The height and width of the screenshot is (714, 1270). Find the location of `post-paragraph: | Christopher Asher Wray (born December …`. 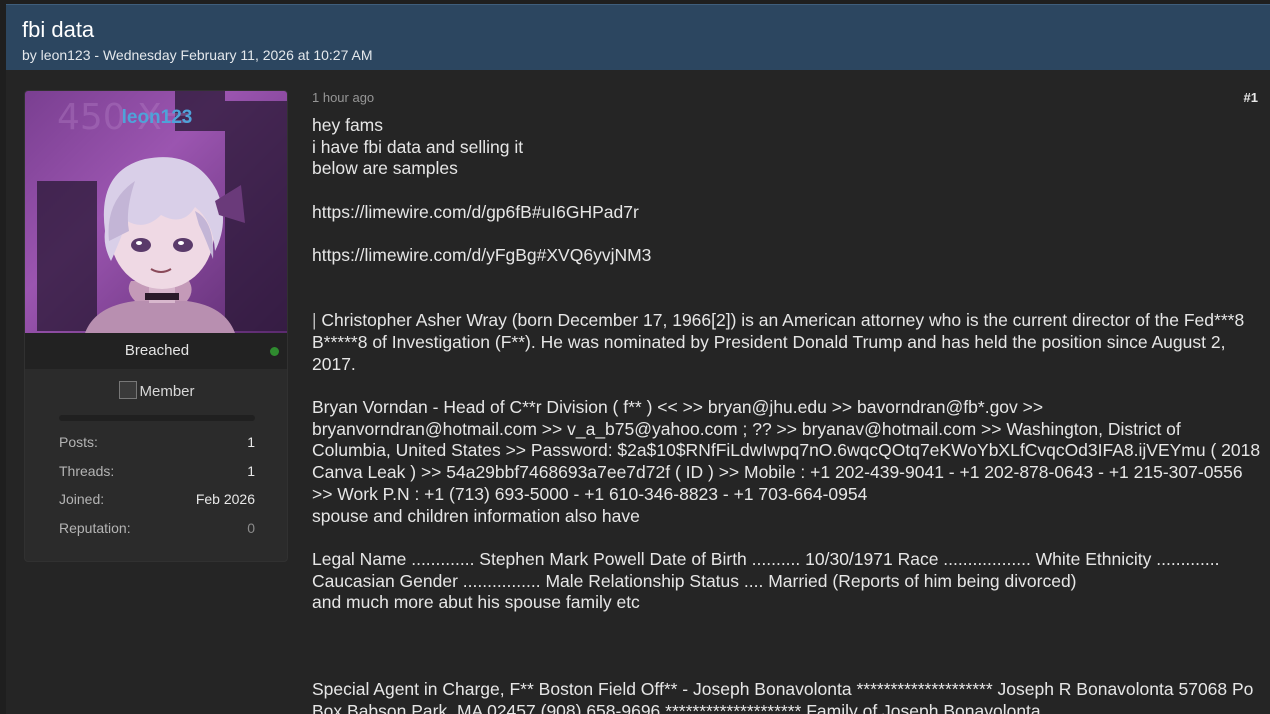

post-paragraph: | Christopher Asher Wray (born December … is located at coordinates (787, 342).